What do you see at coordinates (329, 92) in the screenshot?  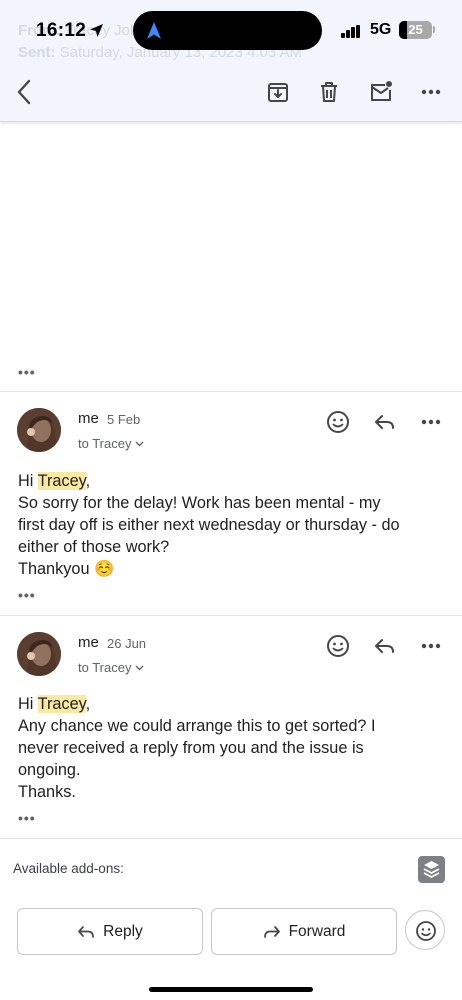 I see `trash-icon` at bounding box center [329, 92].